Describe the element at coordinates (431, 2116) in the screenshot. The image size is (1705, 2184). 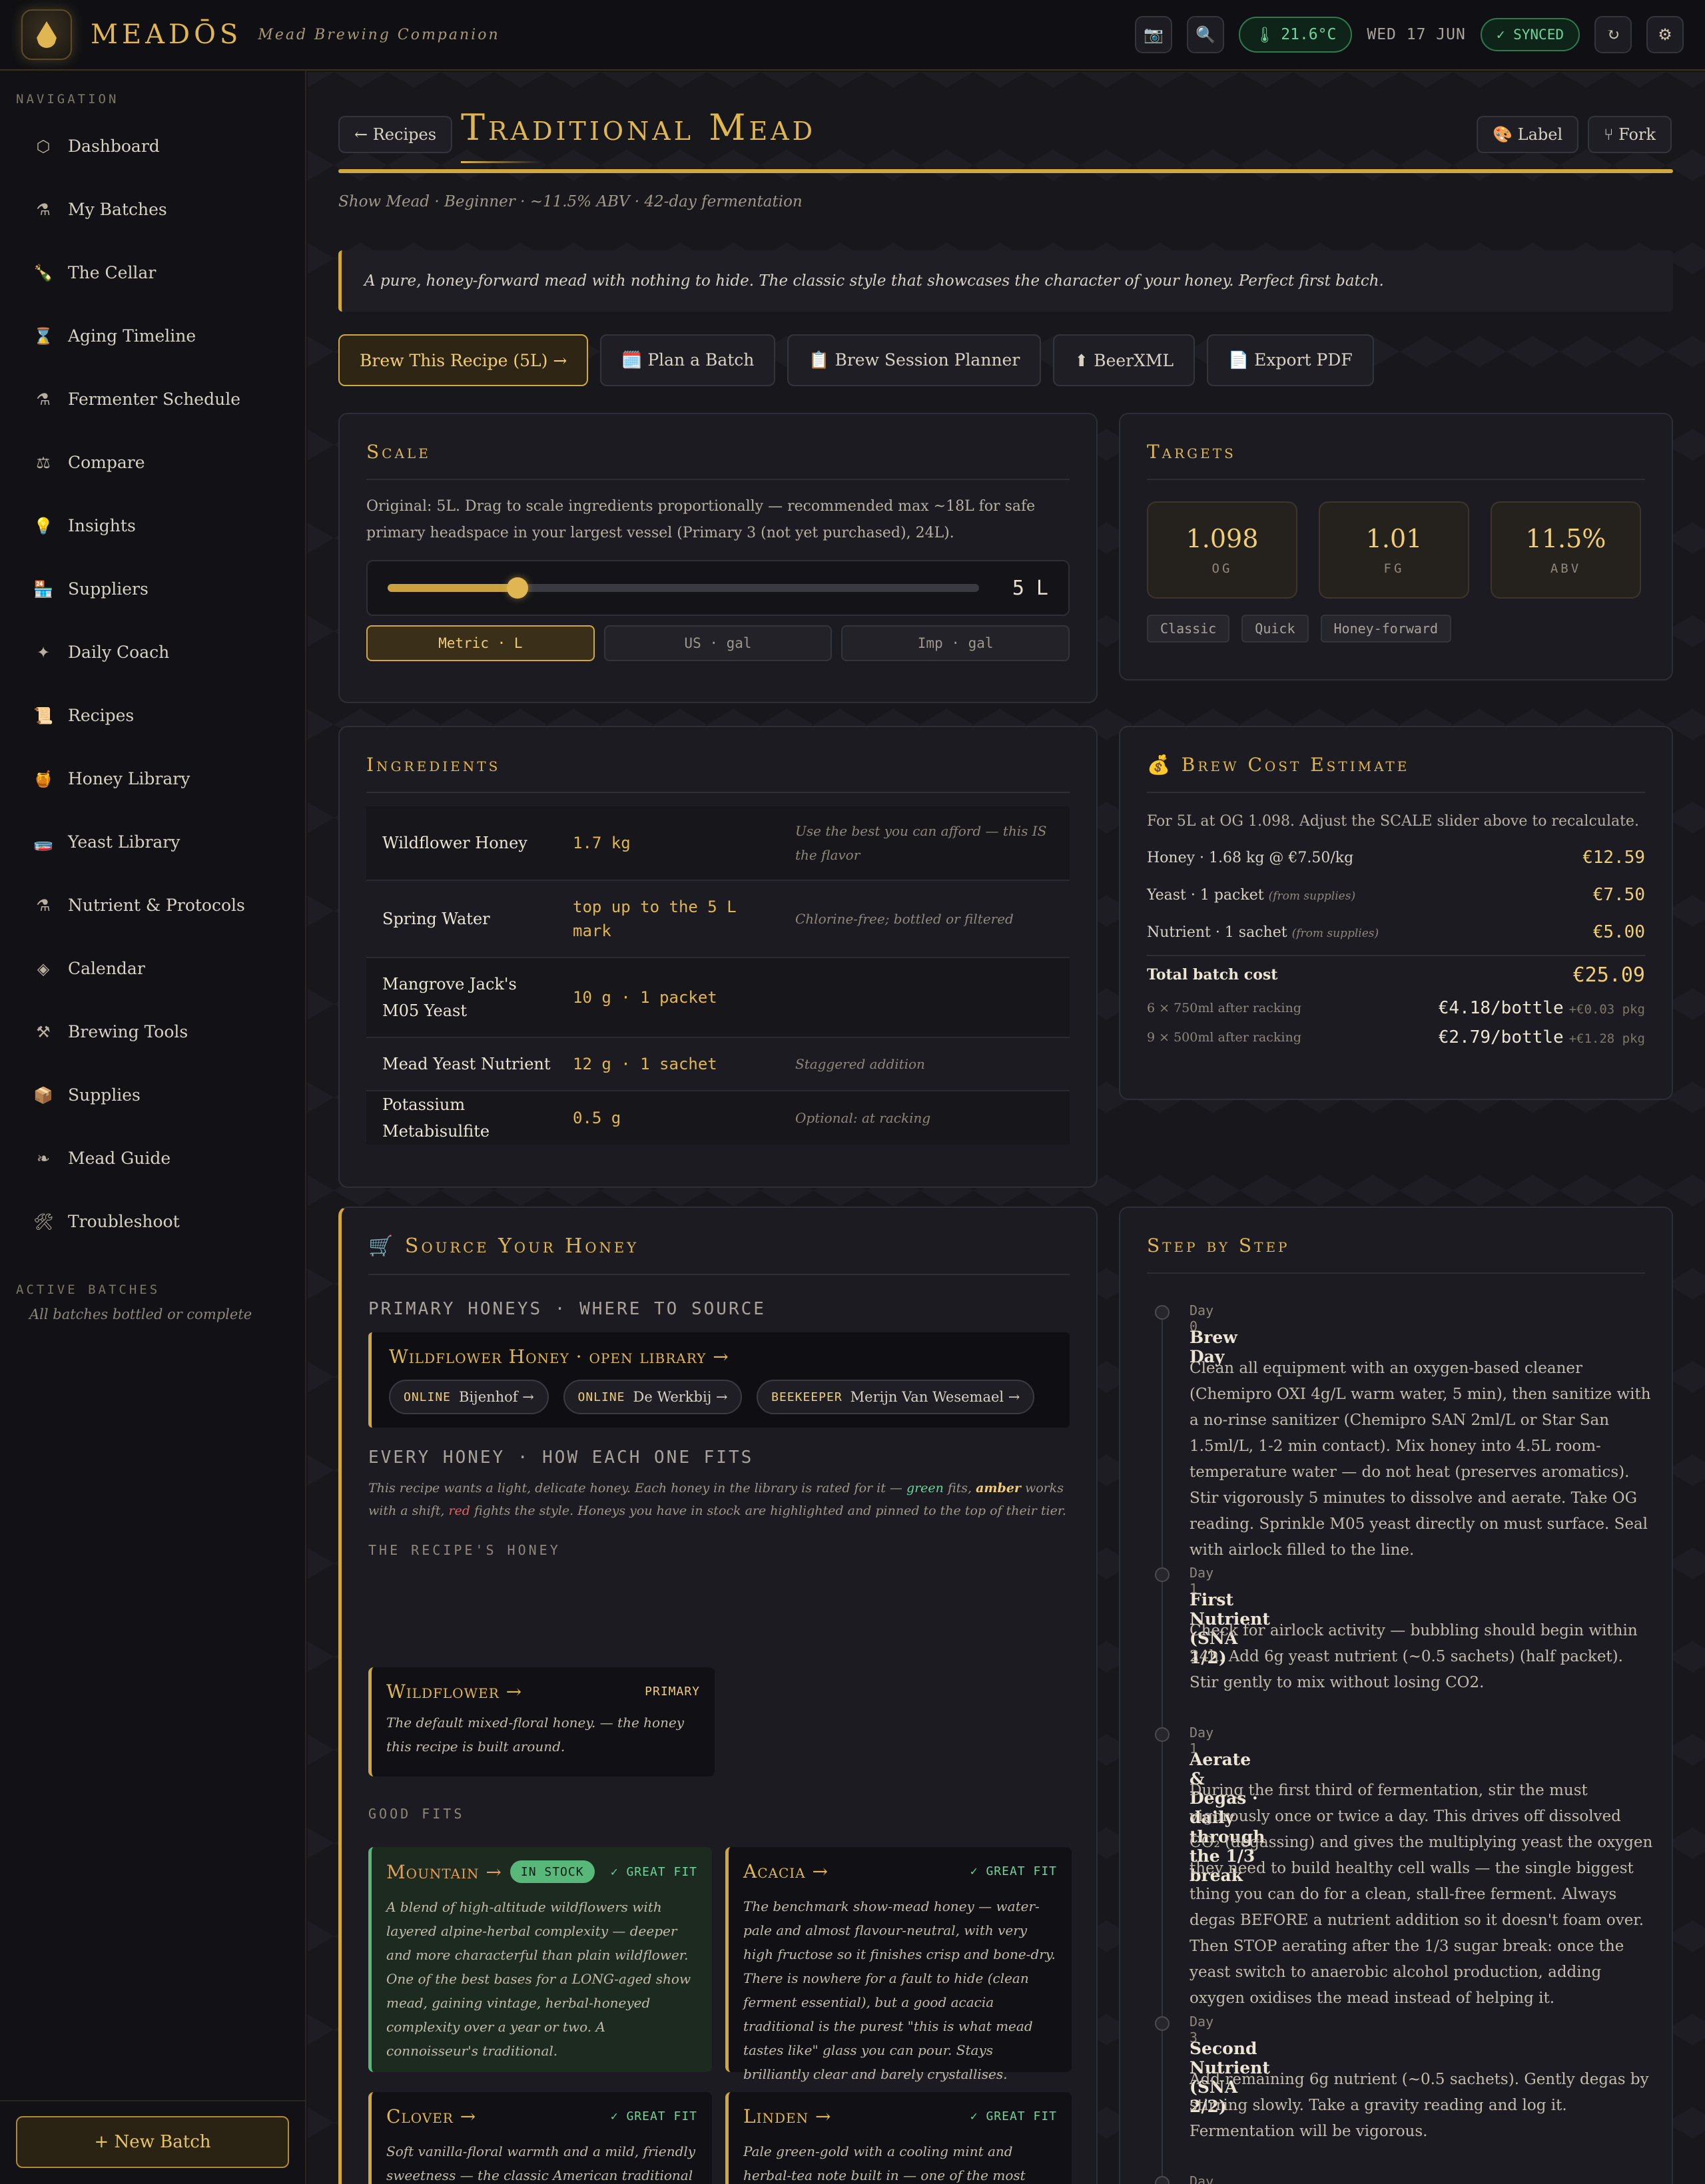
I see `honey-title: Clover →` at that location.